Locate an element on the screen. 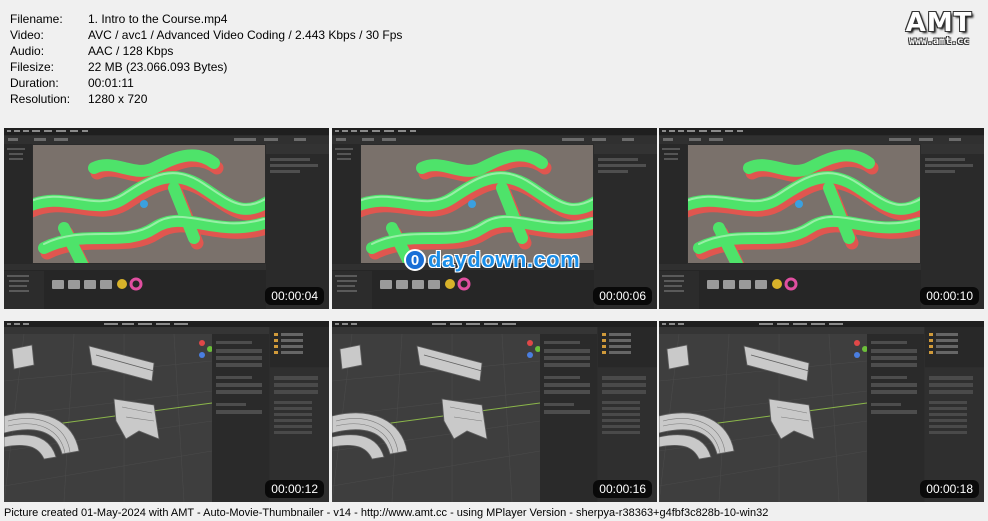 The image size is (988, 521). info-key: Filesize: is located at coordinates (32, 67).